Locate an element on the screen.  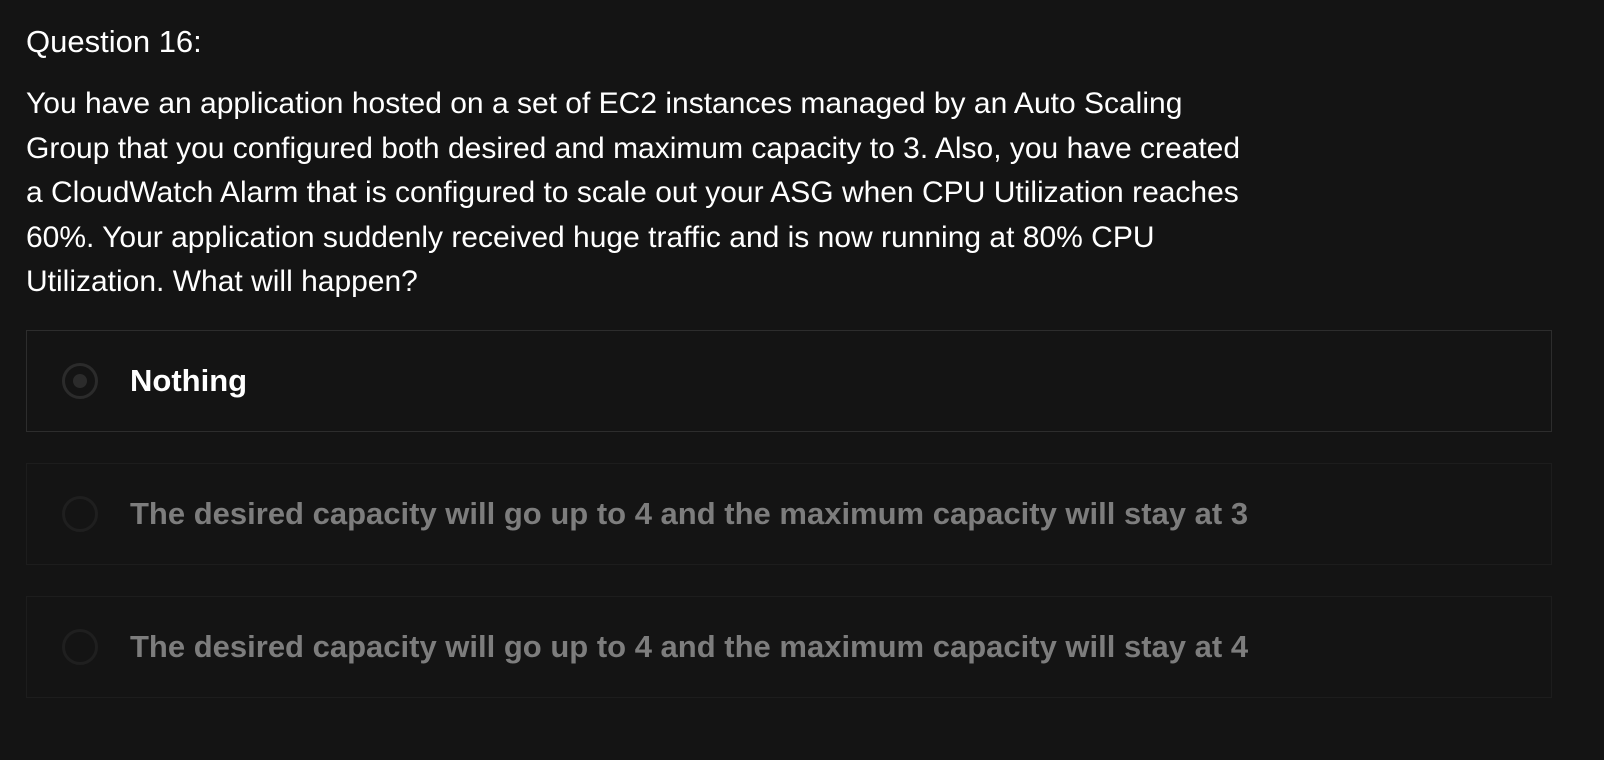
answer-option-label: Nothing is located at coordinates (189, 380).